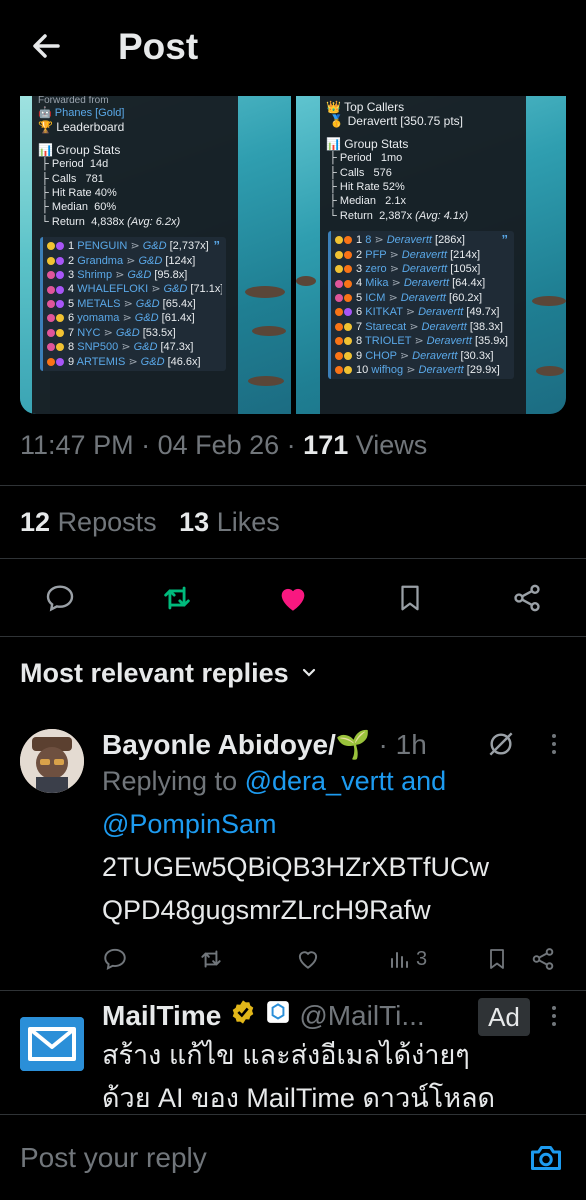 The width and height of the screenshot is (586, 1200). I want to click on chevron-down-icon, so click(309, 673).